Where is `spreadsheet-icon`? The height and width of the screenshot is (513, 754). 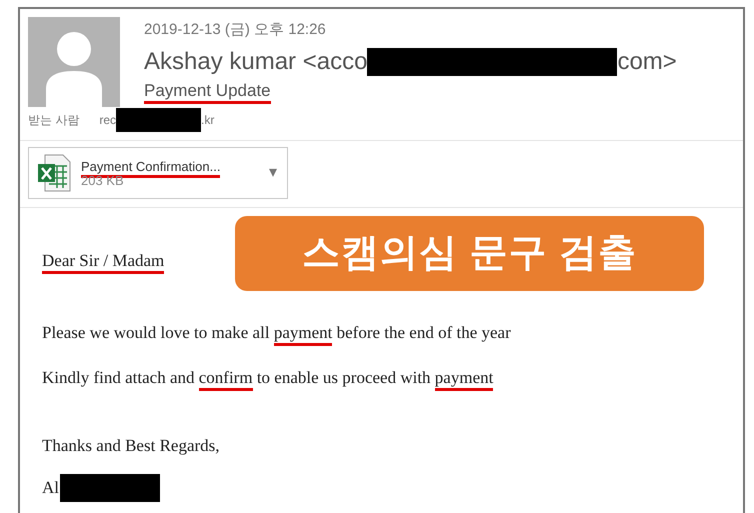
spreadsheet-icon is located at coordinates (54, 173).